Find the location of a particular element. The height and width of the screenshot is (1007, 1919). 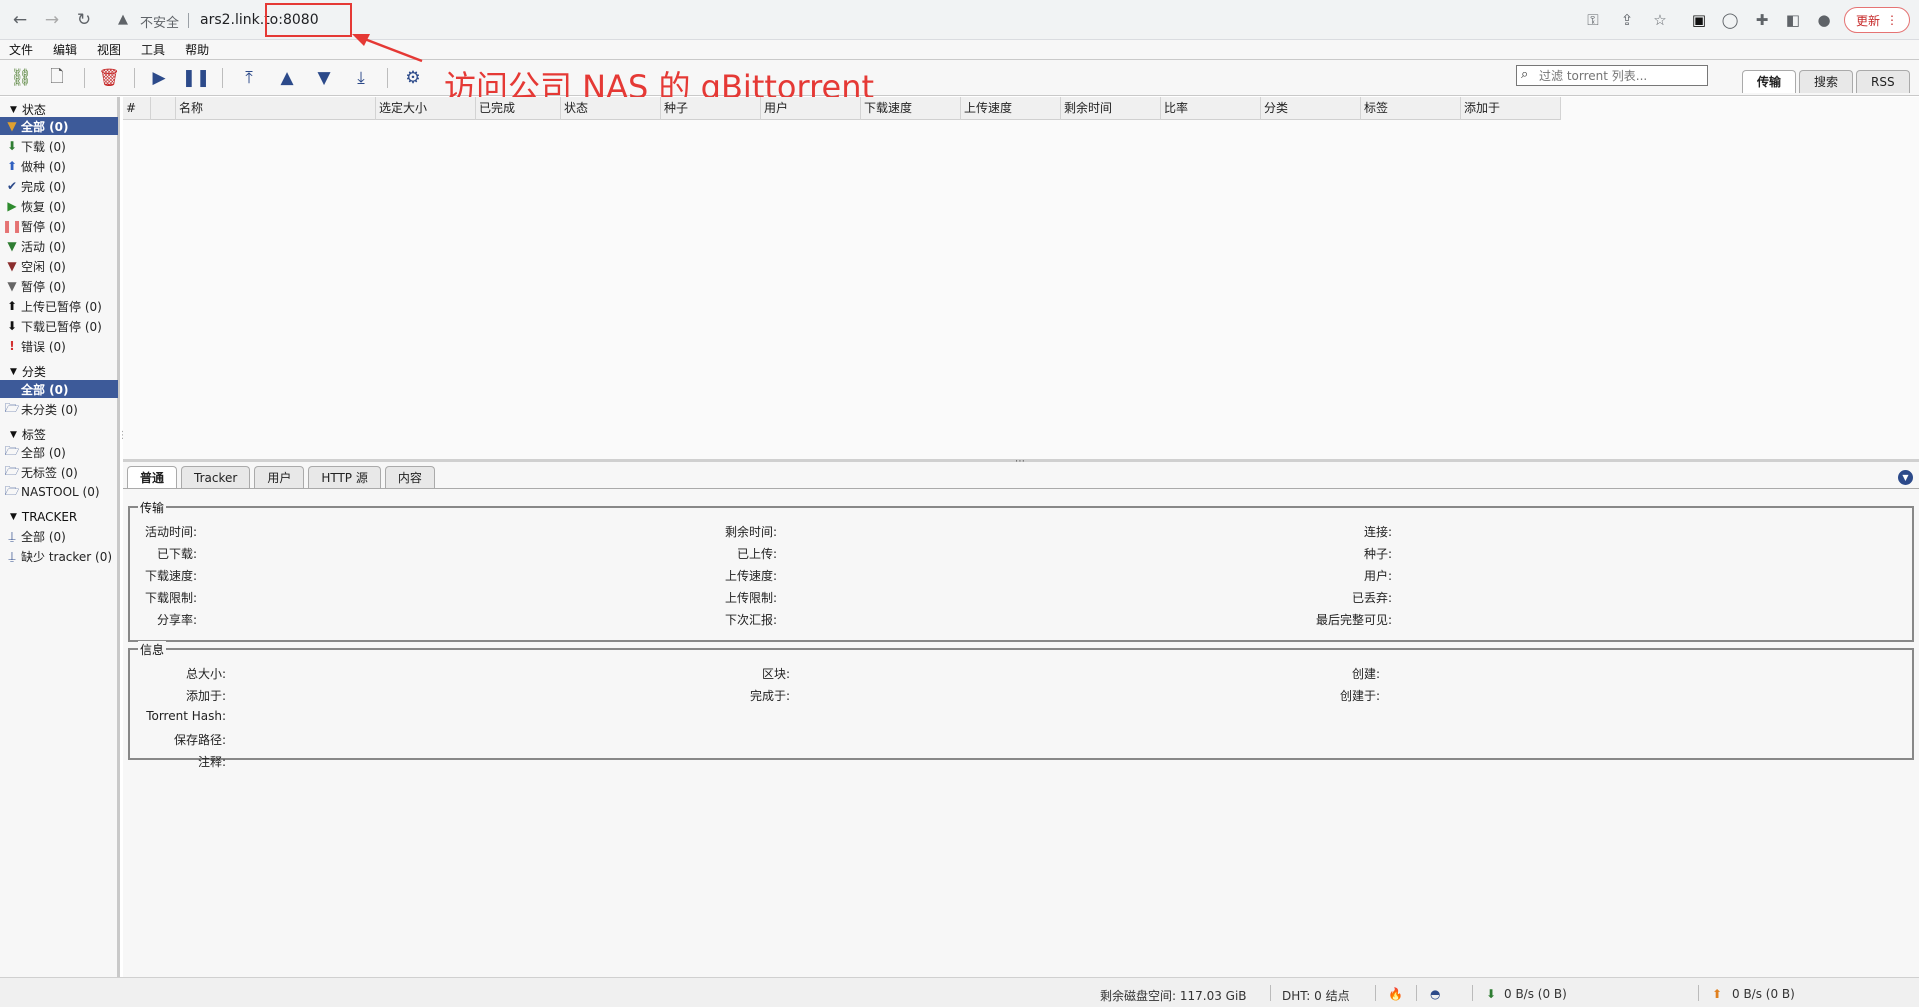

update-button: 更新 ⋮ is located at coordinates (1877, 20).